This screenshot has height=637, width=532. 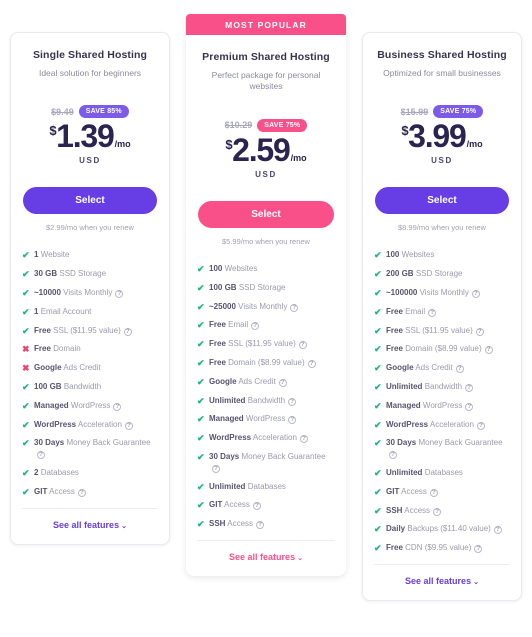 What do you see at coordinates (448, 274) in the screenshot?
I see `feature-label: 200 GB SSD Storage` at bounding box center [448, 274].